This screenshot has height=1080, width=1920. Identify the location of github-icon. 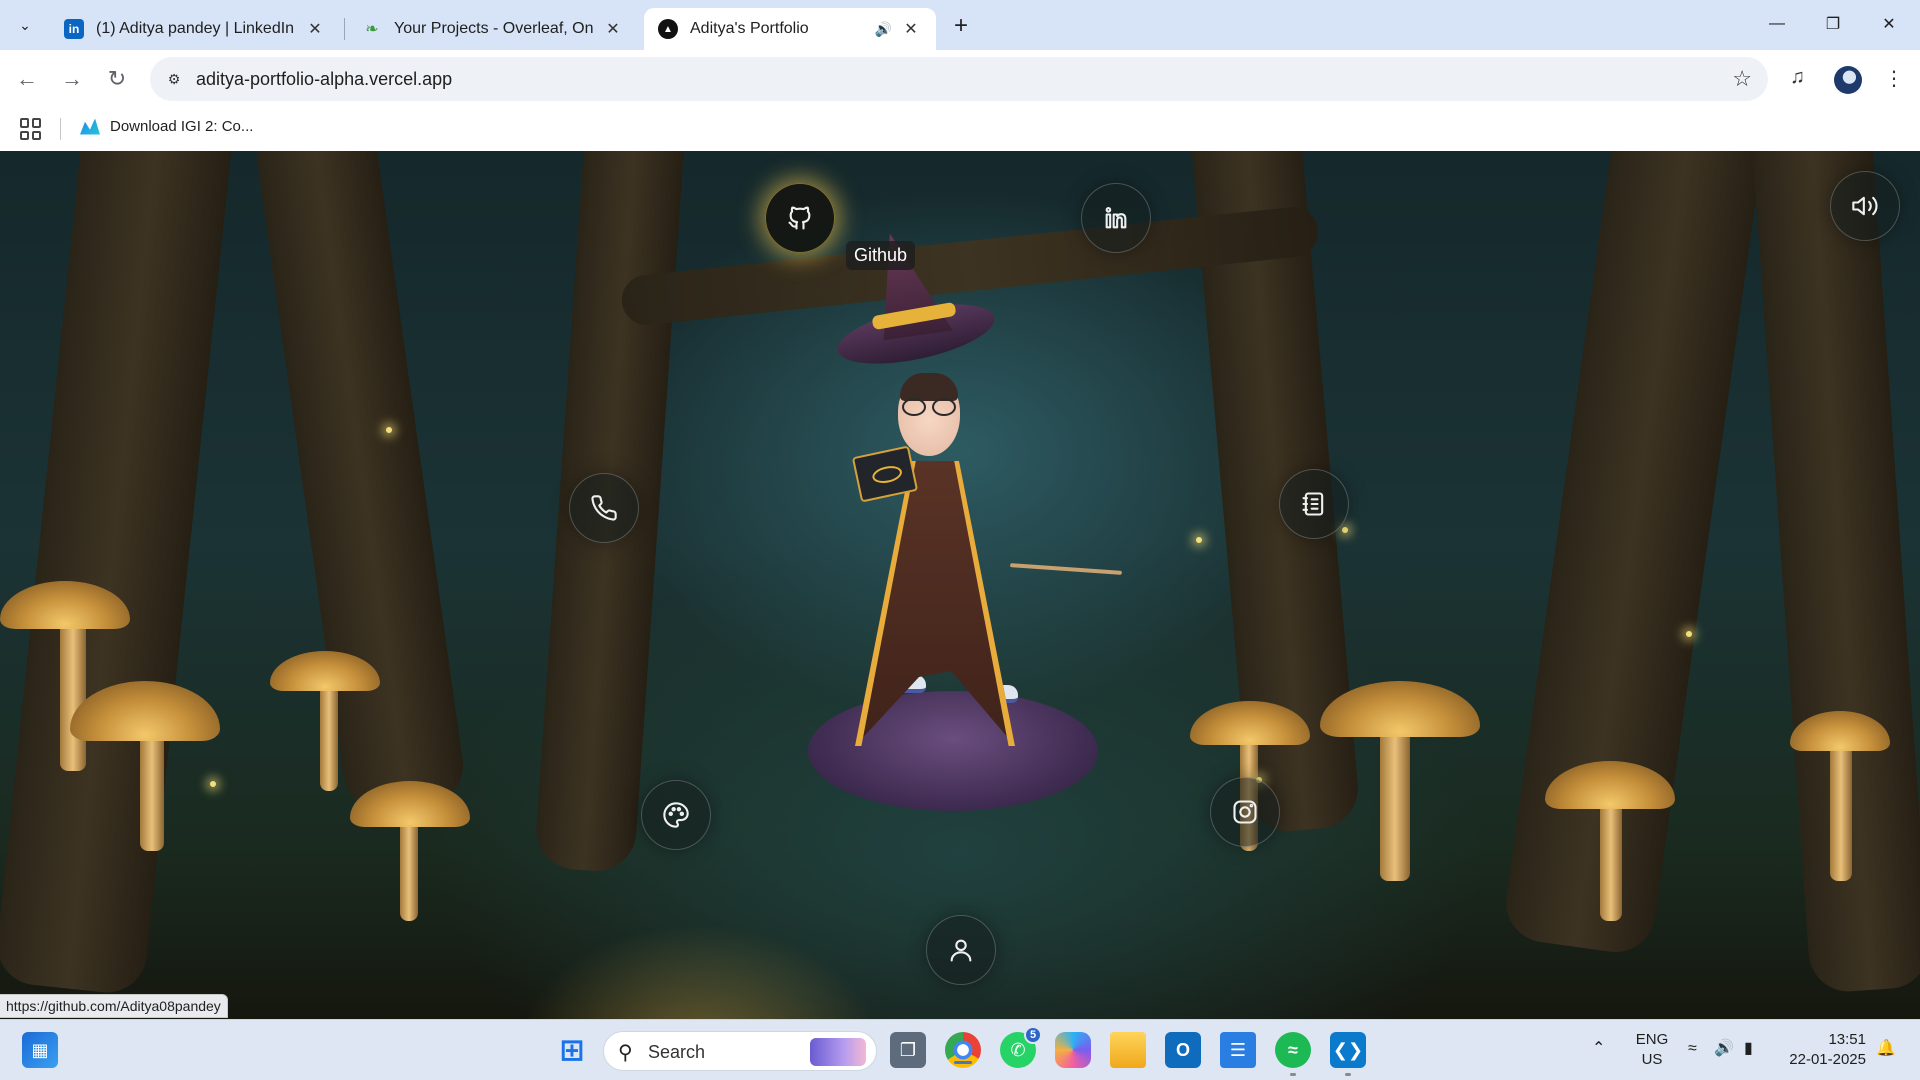
(799, 218).